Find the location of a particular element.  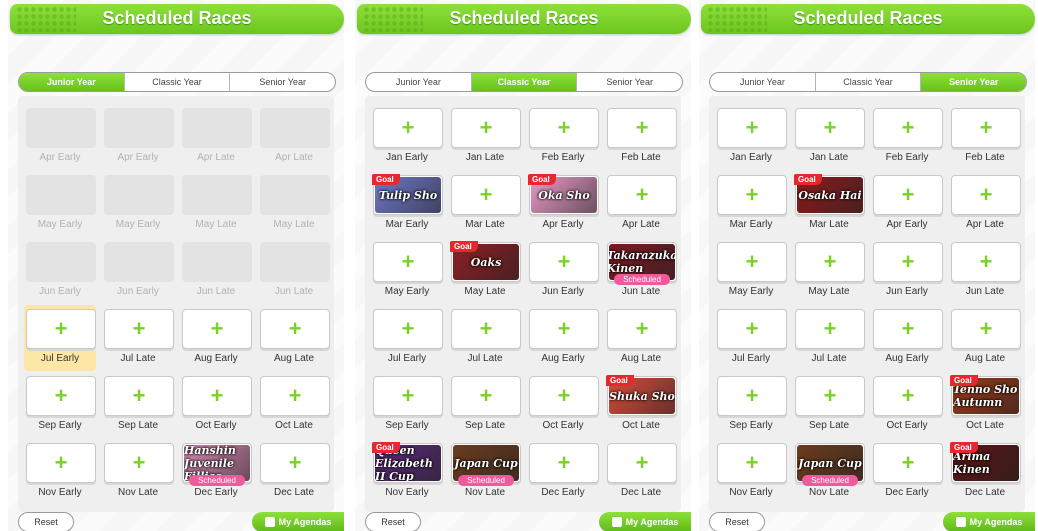

grid-slot: Shuka Sho Goal Oct Late is located at coordinates (641, 405).